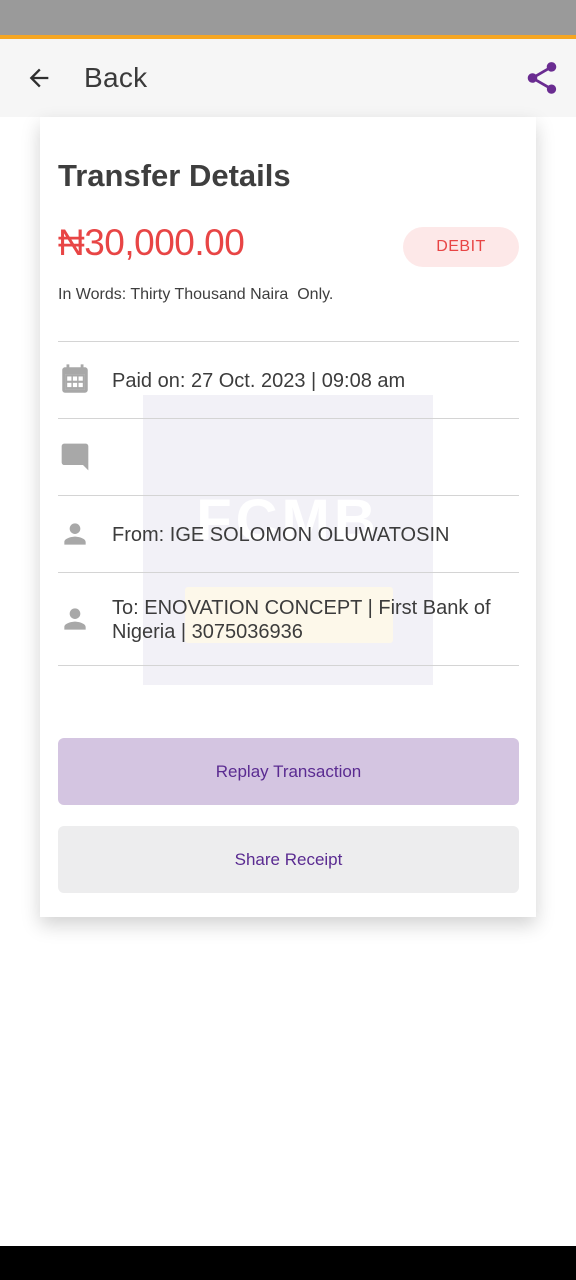 The width and height of the screenshot is (576, 1280). Describe the element at coordinates (75, 457) in the screenshot. I see `comment-icon` at that location.